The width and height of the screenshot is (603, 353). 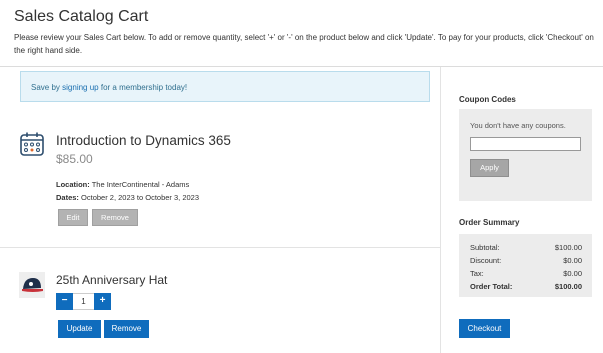 I want to click on coupon-empty-text: You don't have any coupons., so click(x=518, y=125).